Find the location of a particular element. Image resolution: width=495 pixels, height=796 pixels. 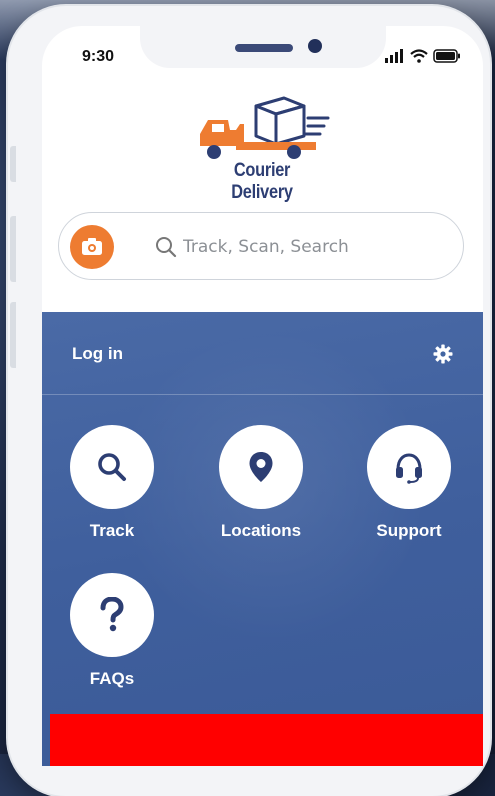

mute-switch is located at coordinates (13, 164).